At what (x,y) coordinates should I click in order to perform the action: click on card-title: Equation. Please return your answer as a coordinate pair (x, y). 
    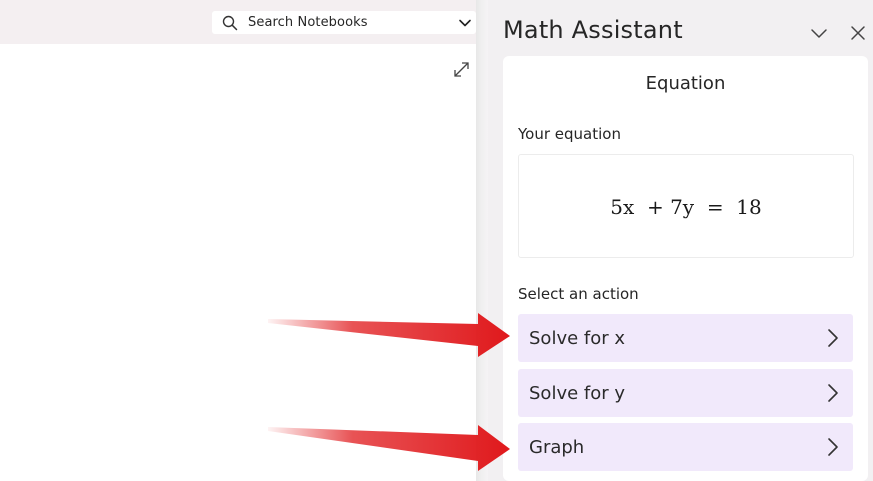
    Looking at the image, I should click on (685, 83).